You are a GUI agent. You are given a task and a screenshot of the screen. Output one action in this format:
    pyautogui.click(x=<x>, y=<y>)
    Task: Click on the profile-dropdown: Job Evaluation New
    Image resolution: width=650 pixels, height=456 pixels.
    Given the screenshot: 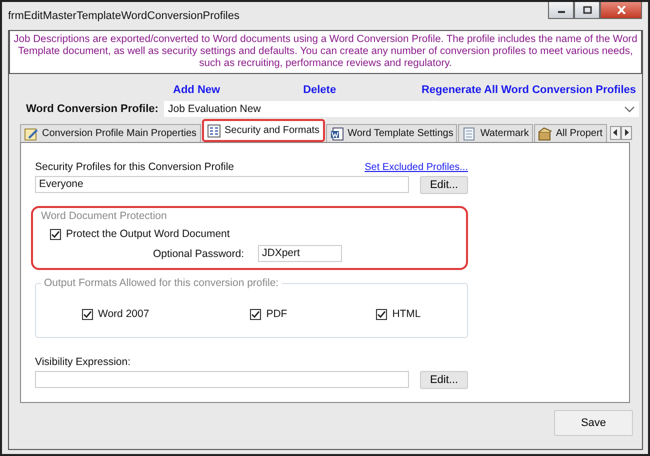 What is the action you would take?
    pyautogui.click(x=401, y=109)
    